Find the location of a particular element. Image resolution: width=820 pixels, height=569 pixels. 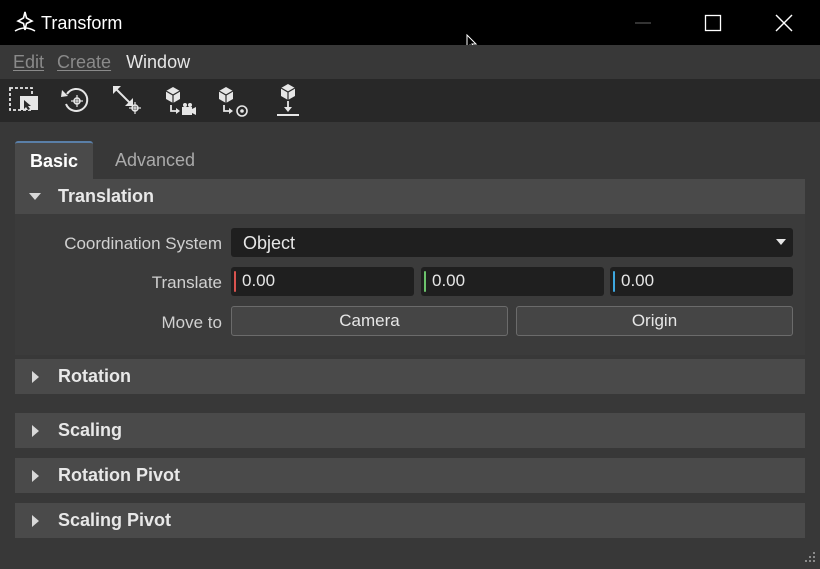

section-title: Translation is located at coordinates (106, 196).